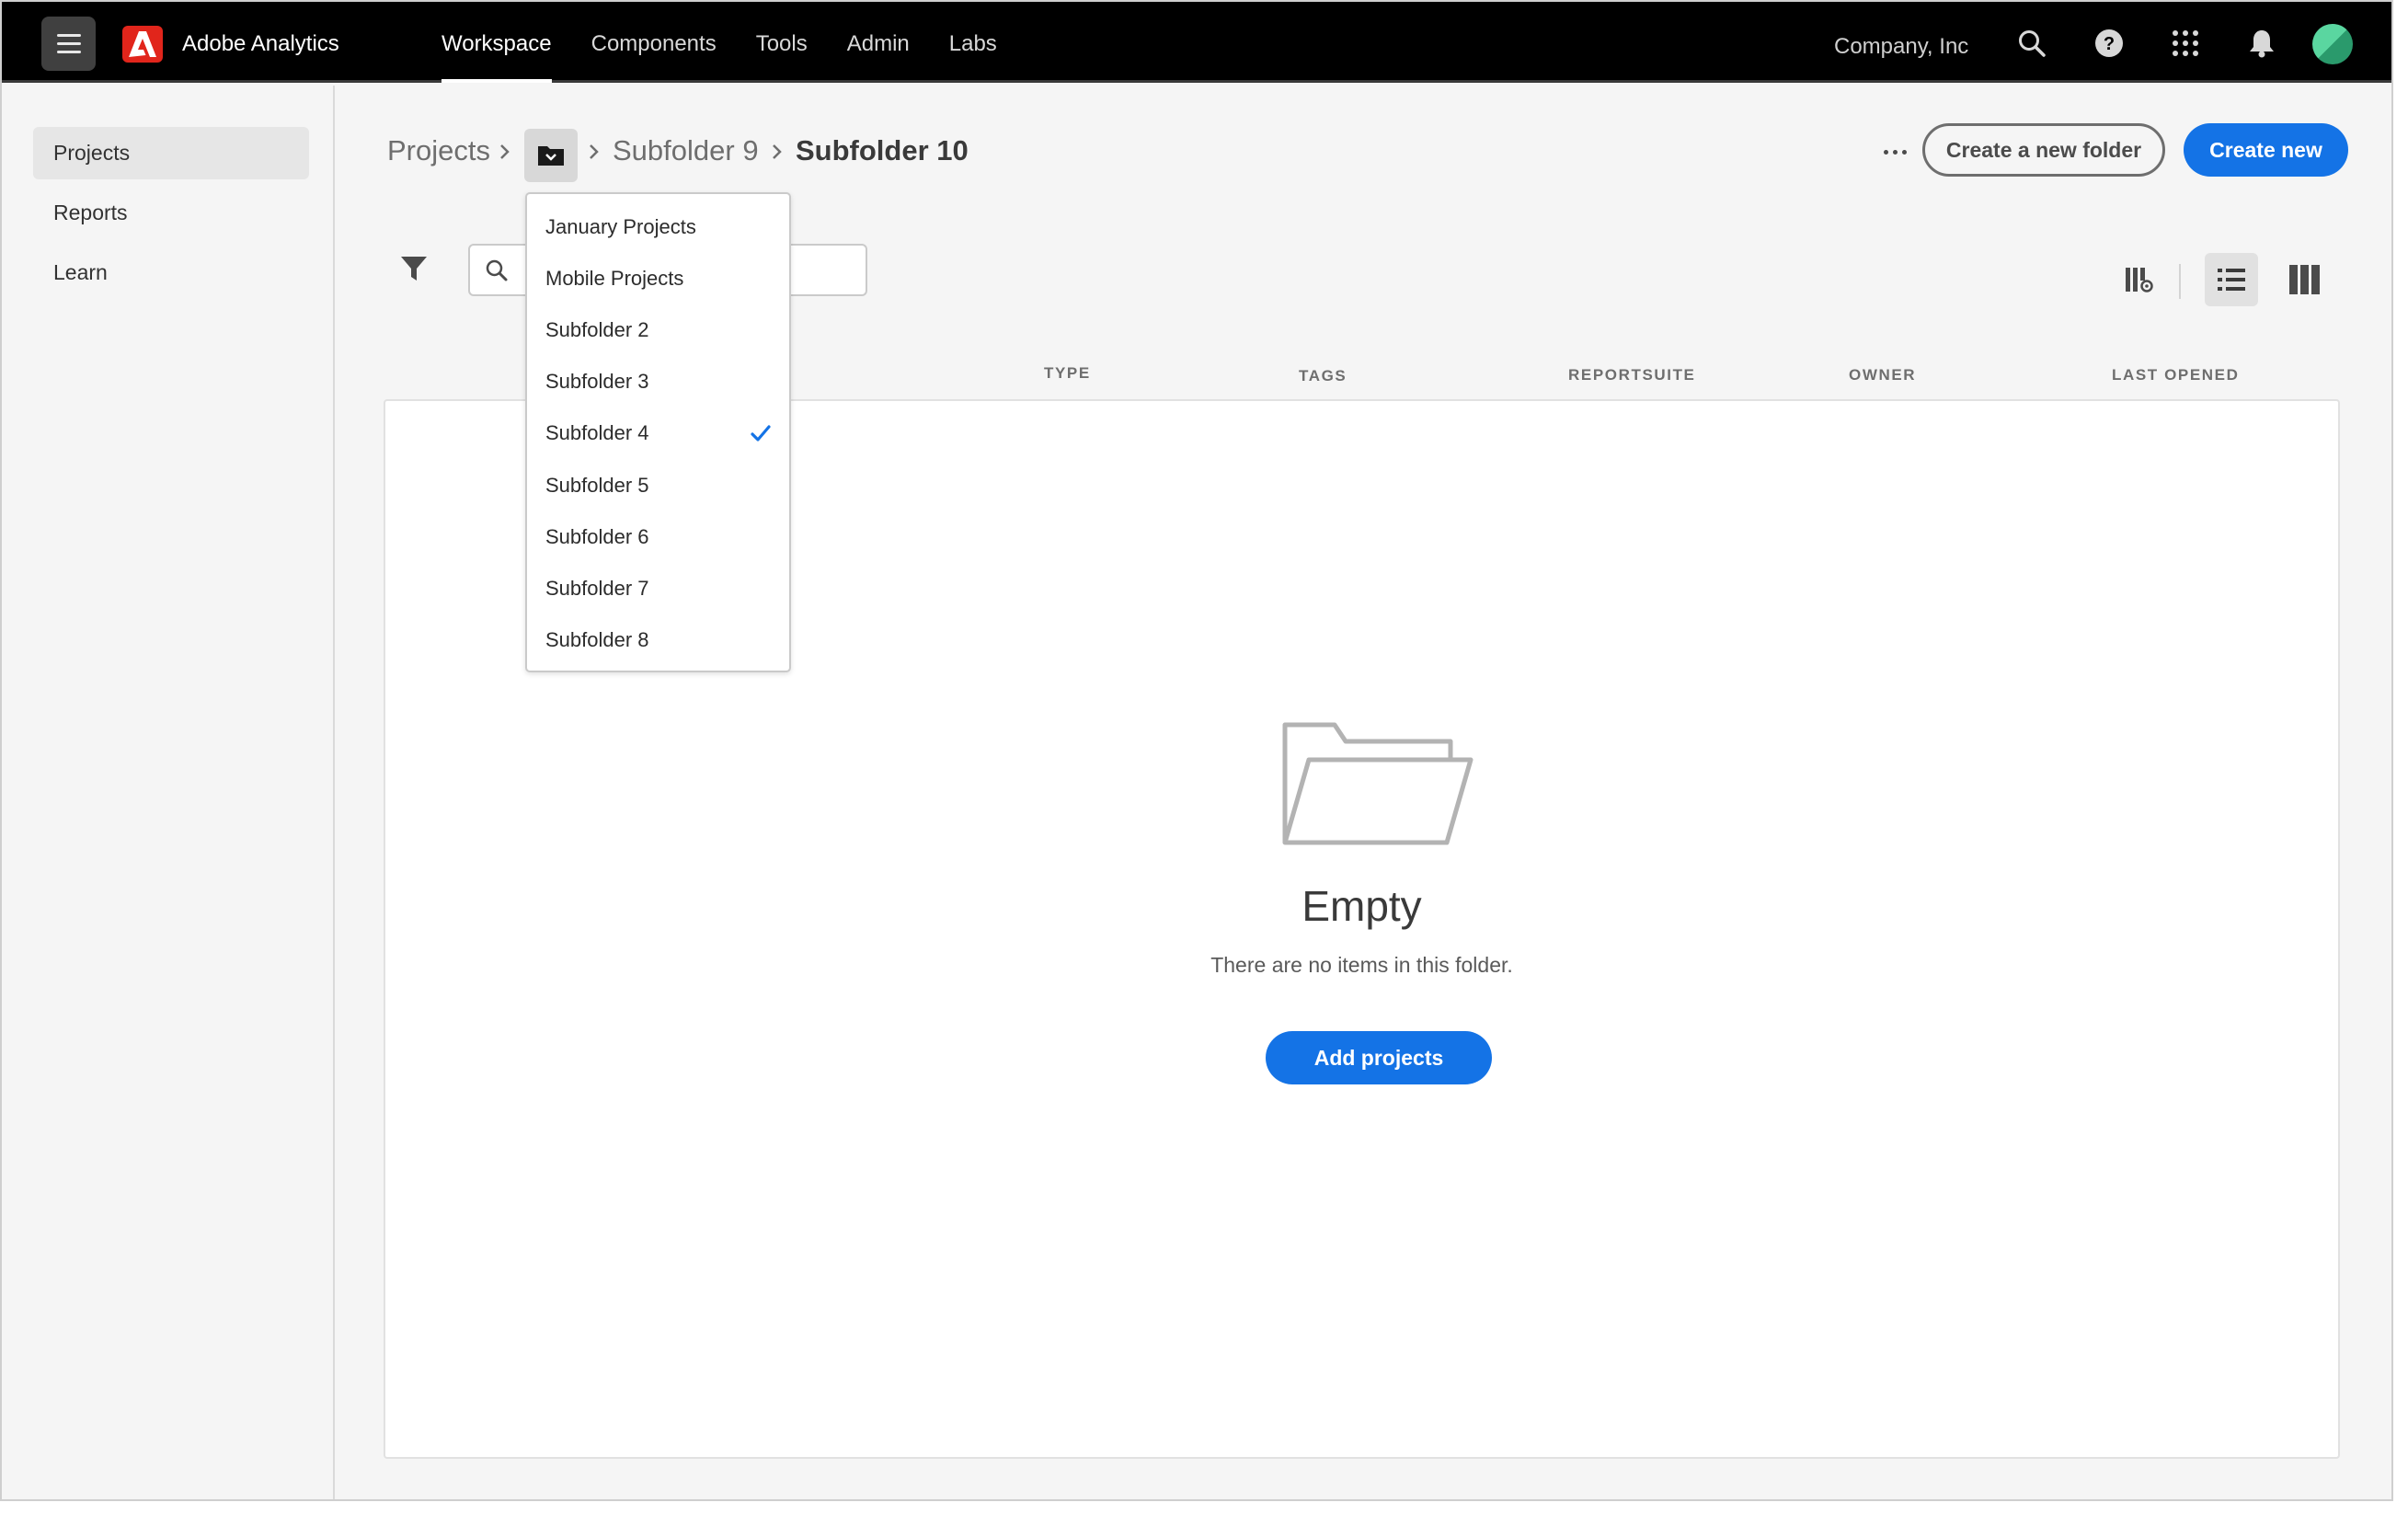 This screenshot has width=2408, height=1514. What do you see at coordinates (2231, 279) in the screenshot?
I see `list-view-icon` at bounding box center [2231, 279].